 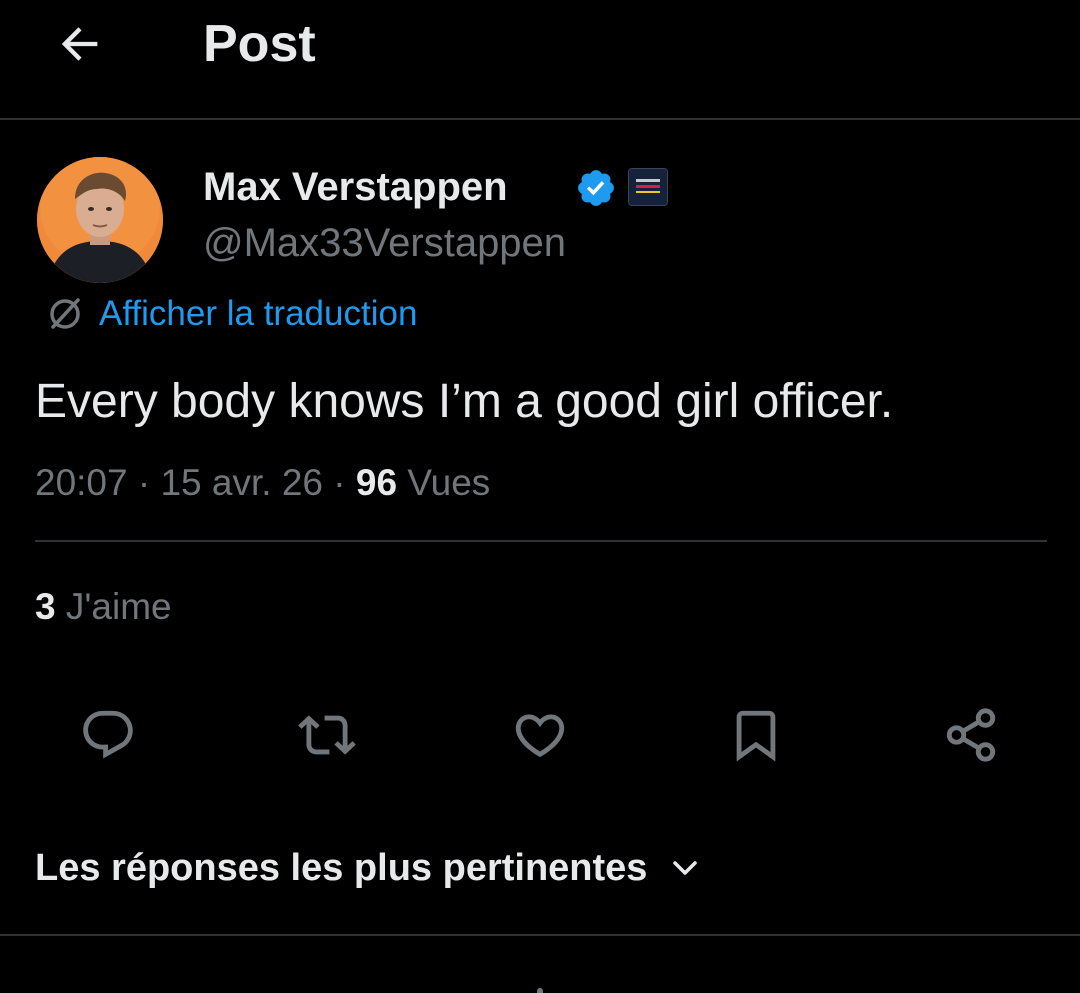 I want to click on avatar-image, so click(x=100, y=220).